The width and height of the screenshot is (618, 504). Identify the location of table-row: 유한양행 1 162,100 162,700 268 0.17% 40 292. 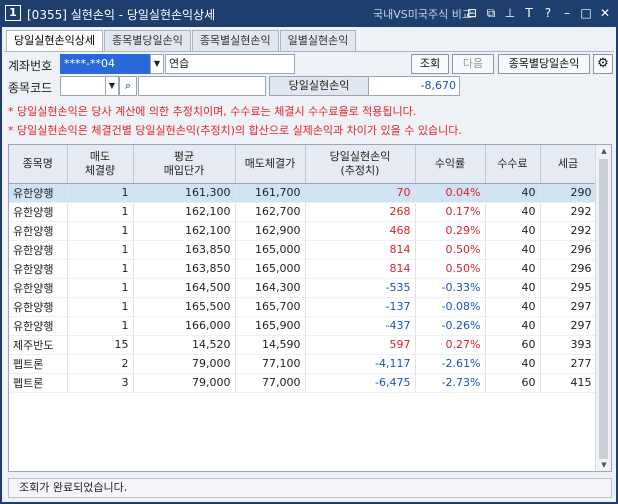
(303, 212).